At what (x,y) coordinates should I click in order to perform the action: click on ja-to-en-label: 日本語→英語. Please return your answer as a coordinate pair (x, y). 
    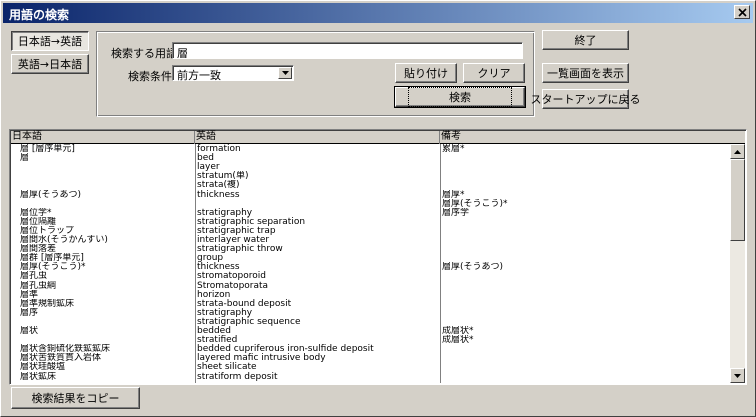
    Looking at the image, I should click on (50, 41).